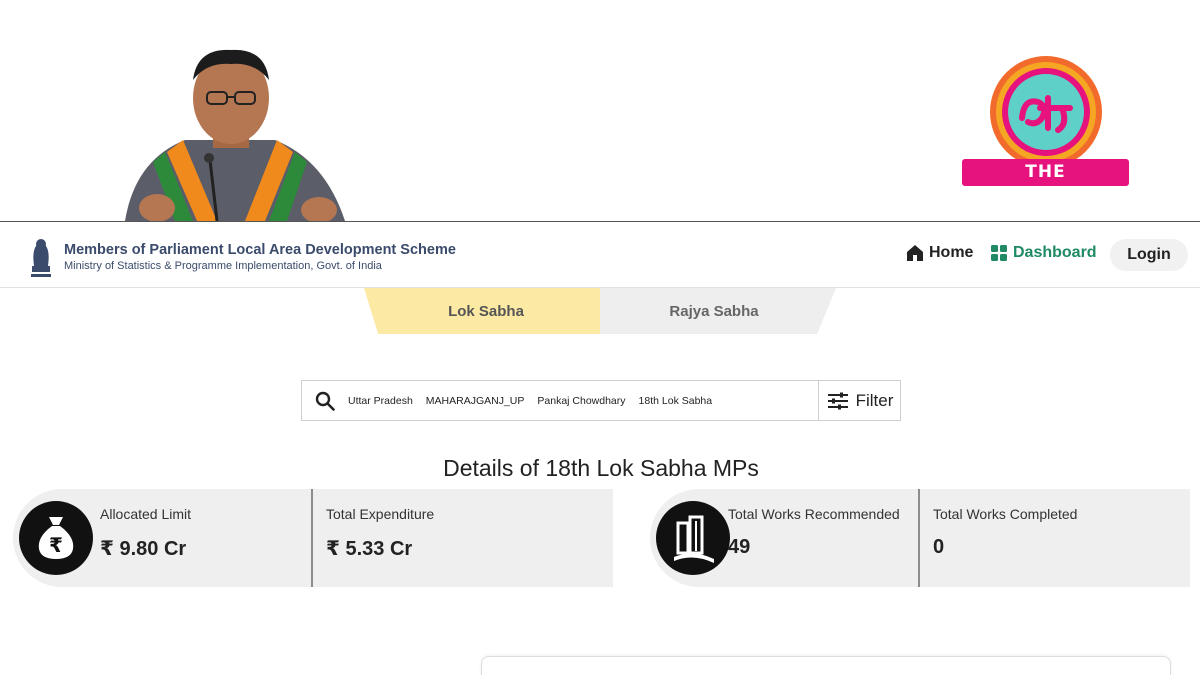 This screenshot has width=1200, height=675. Describe the element at coordinates (475, 401) in the screenshot. I see `chip-constituency: MAHARAJGANJ_UP` at that location.